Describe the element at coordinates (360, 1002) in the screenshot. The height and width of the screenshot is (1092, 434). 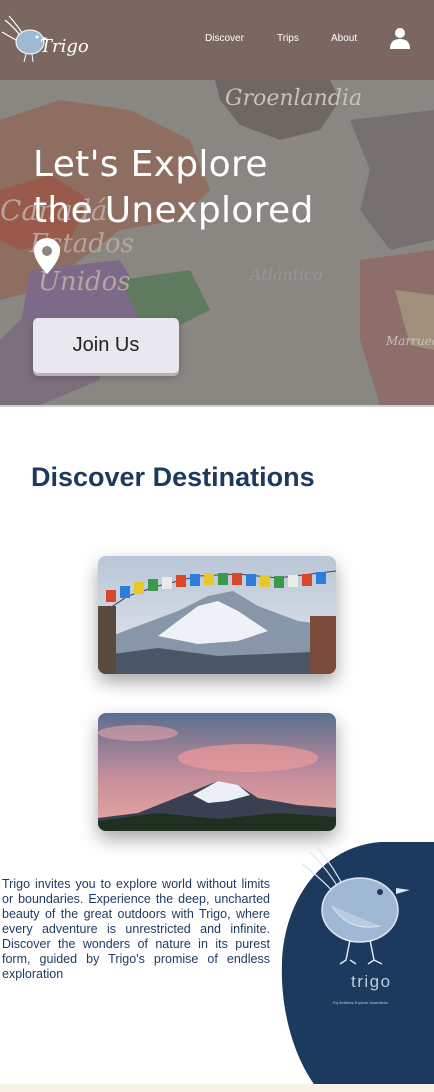
I see `brand-tagline: Fly limitless Explore boundless` at that location.